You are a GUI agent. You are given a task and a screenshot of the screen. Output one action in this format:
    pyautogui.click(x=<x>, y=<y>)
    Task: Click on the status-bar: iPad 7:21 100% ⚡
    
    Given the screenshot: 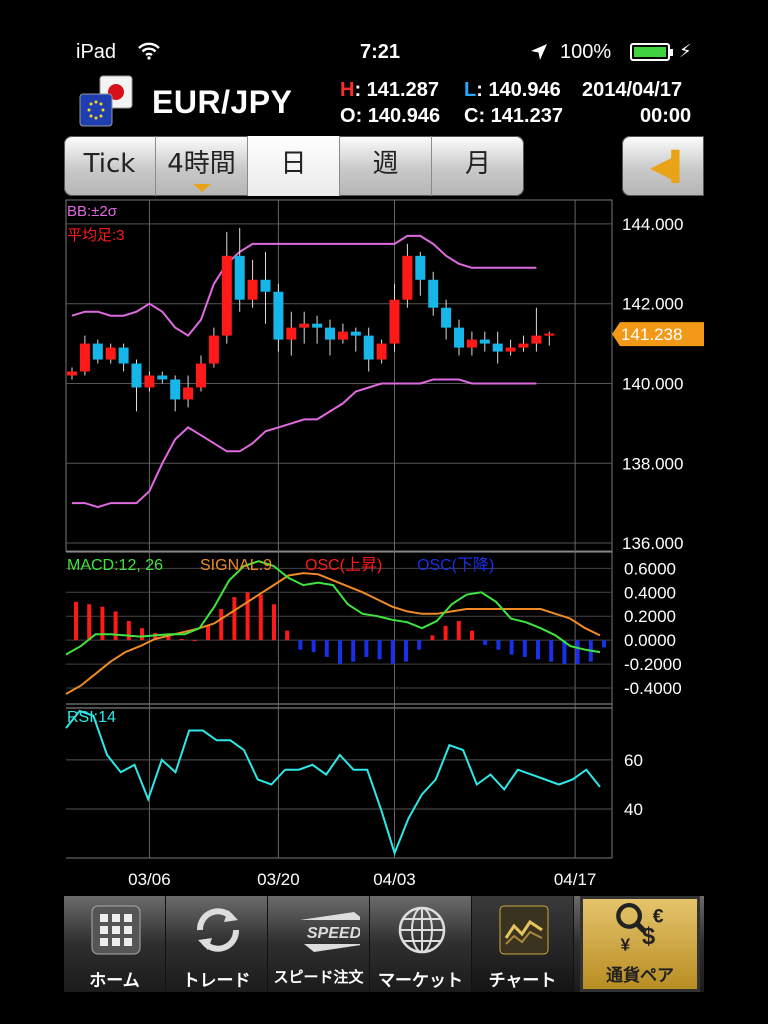 What is the action you would take?
    pyautogui.click(x=384, y=53)
    